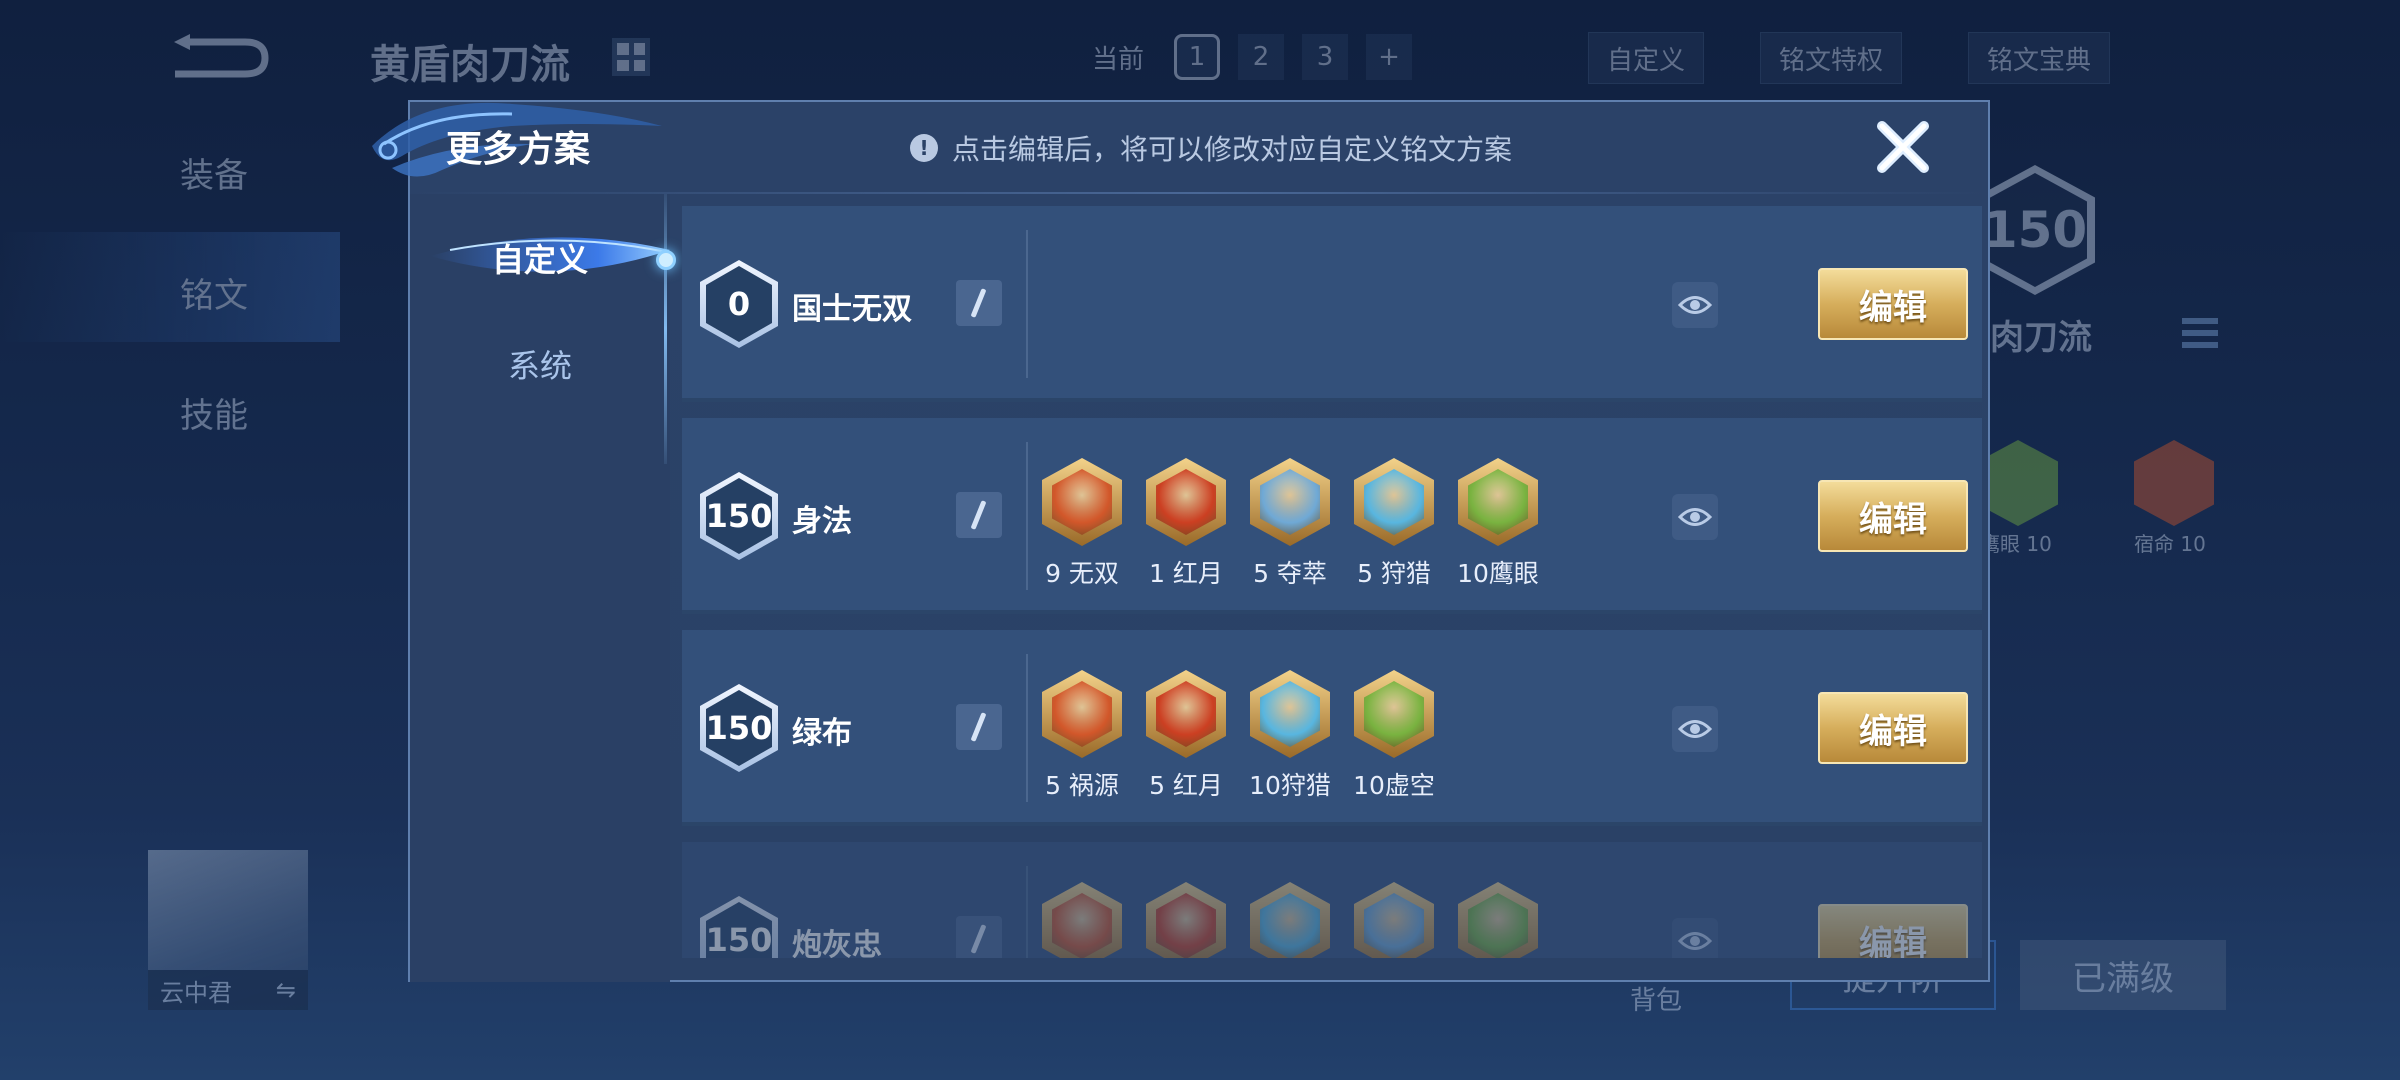  What do you see at coordinates (220, 58) in the screenshot?
I see `back-arrow-icon` at bounding box center [220, 58].